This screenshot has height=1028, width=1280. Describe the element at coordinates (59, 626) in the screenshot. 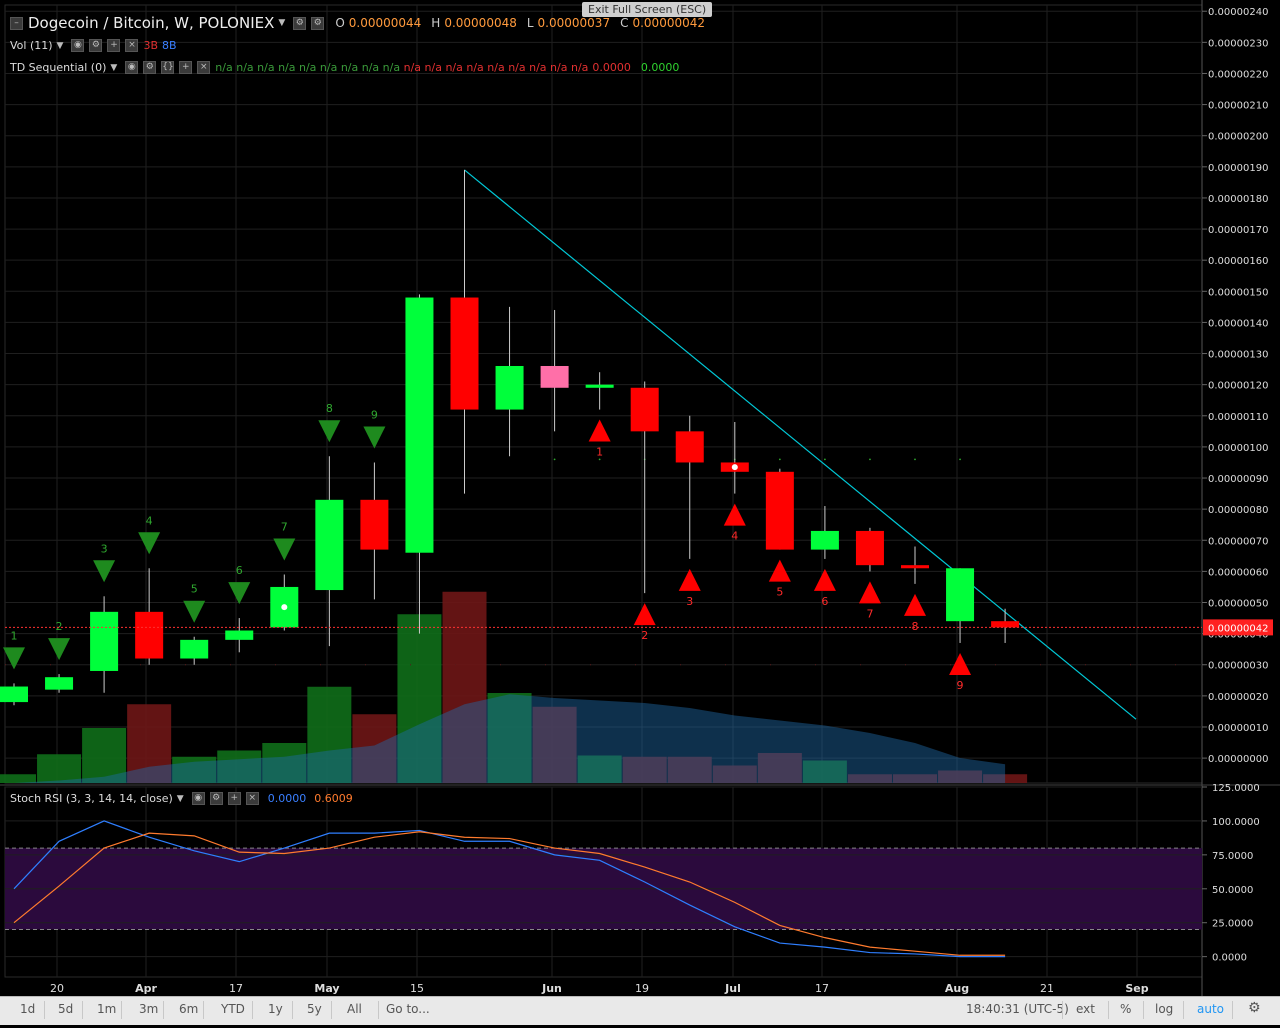

I see `td-sell-count: 2` at that location.